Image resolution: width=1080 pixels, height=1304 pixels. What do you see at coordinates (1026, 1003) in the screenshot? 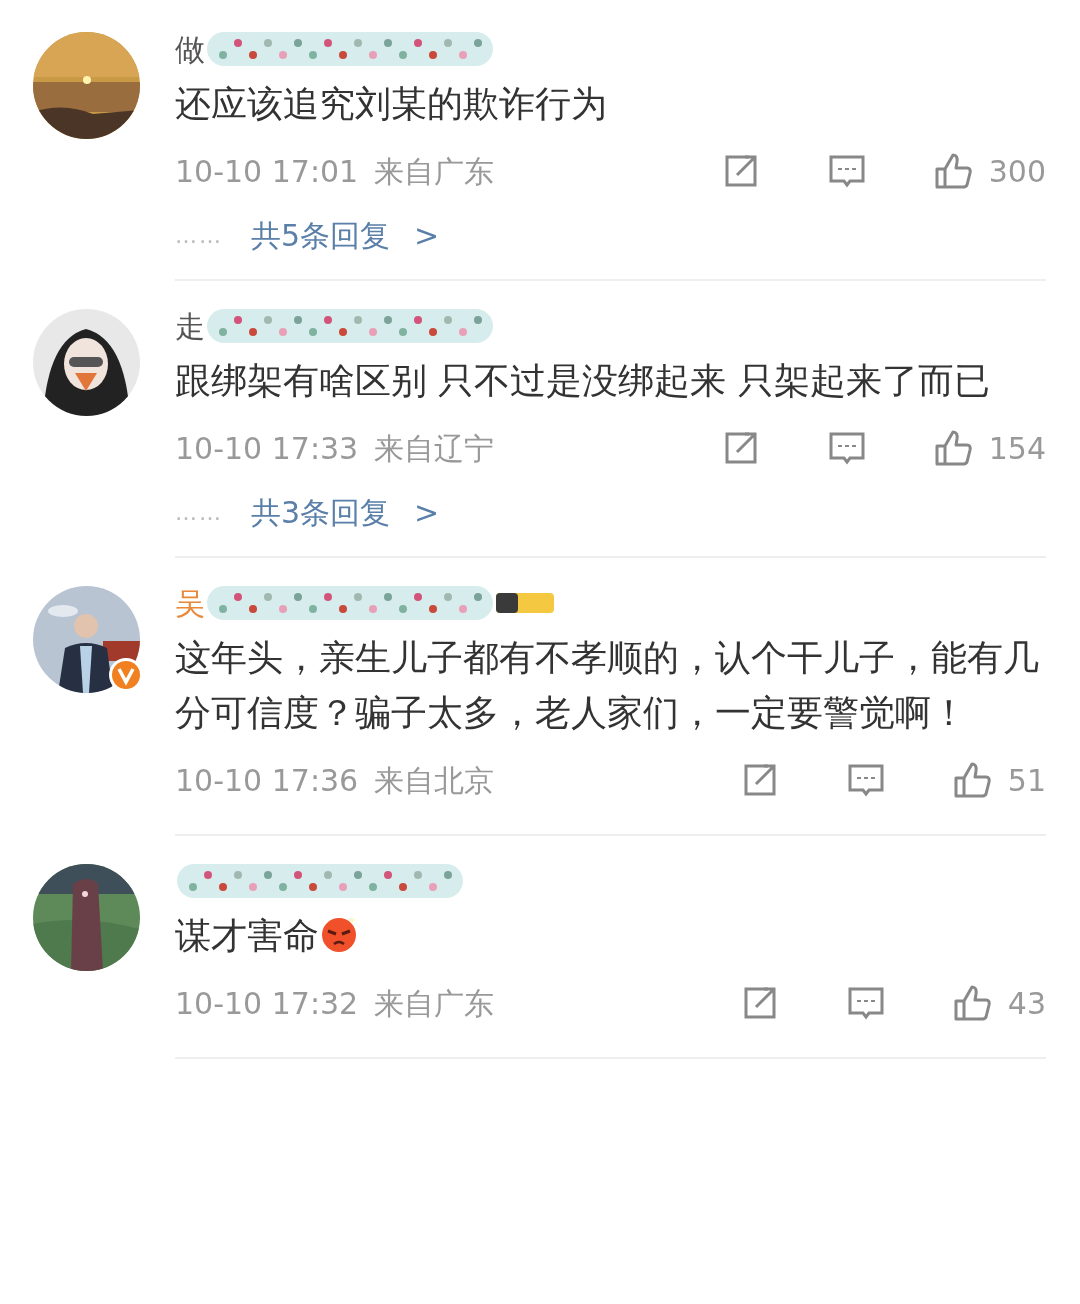
I see `like-count: 43` at bounding box center [1026, 1003].